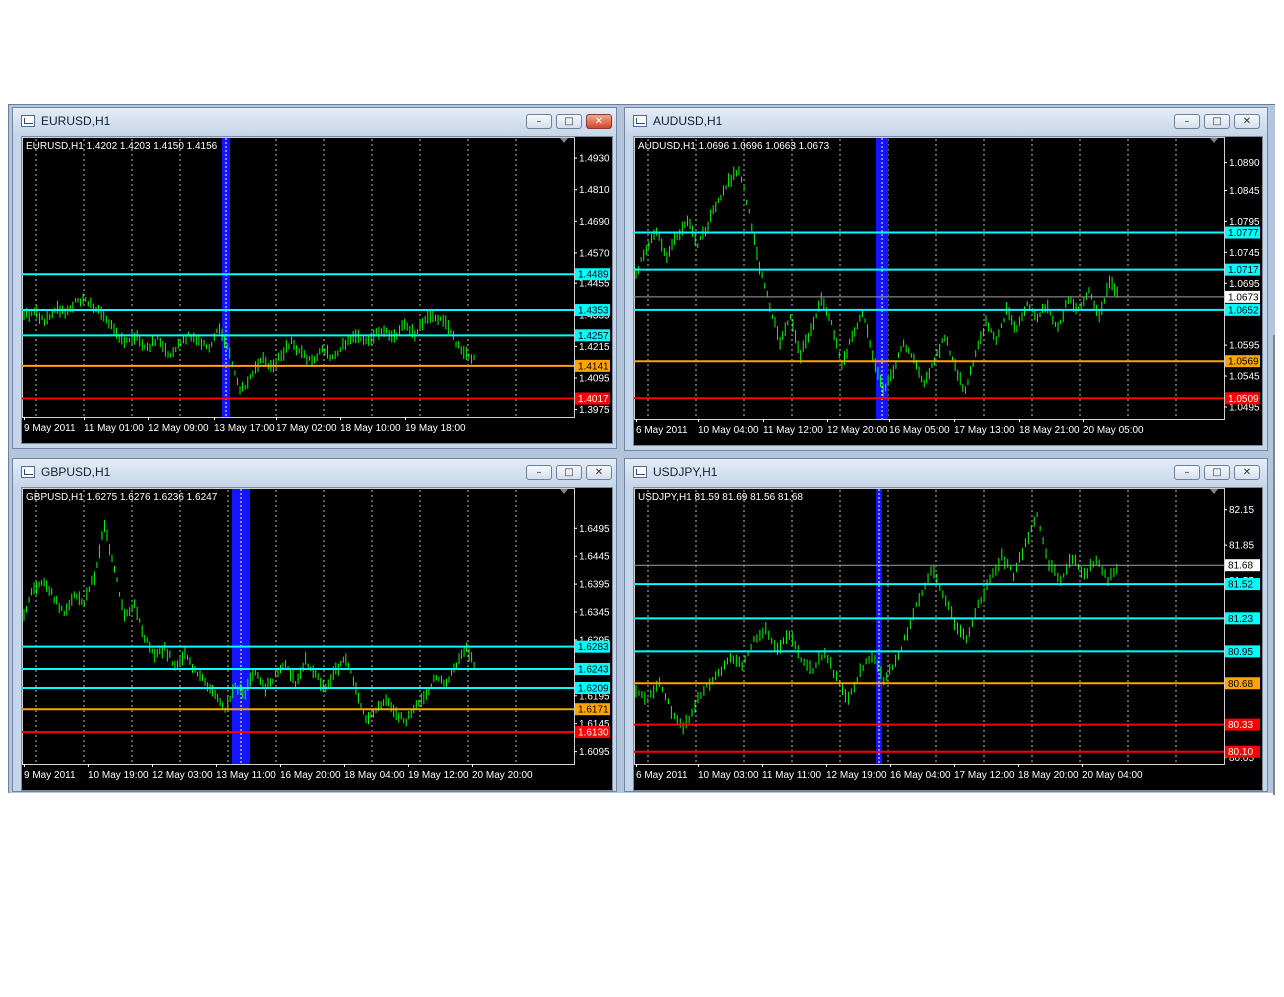 The image size is (1284, 997). I want to click on level-price-text: 1.0652, so click(1243, 310).